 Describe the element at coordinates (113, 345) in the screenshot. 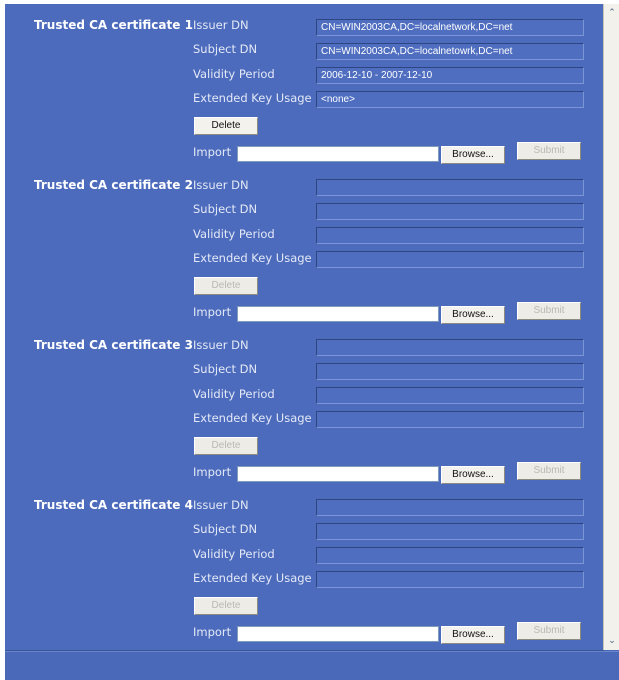

I see `cert-title: Trusted CA certificate 3` at that location.